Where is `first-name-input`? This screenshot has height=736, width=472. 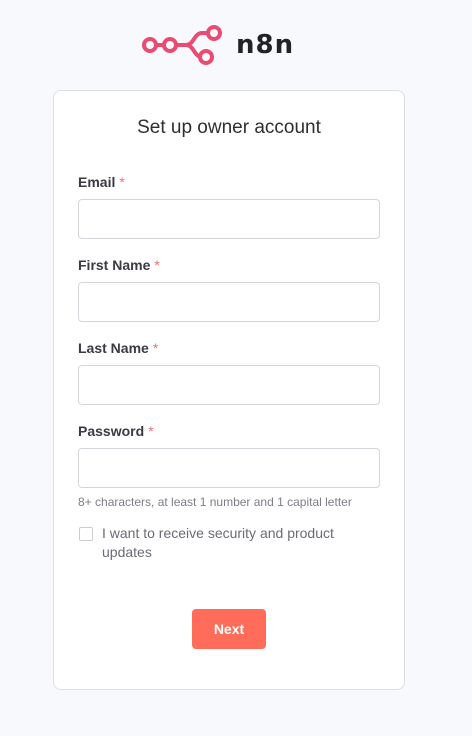
first-name-input is located at coordinates (229, 302).